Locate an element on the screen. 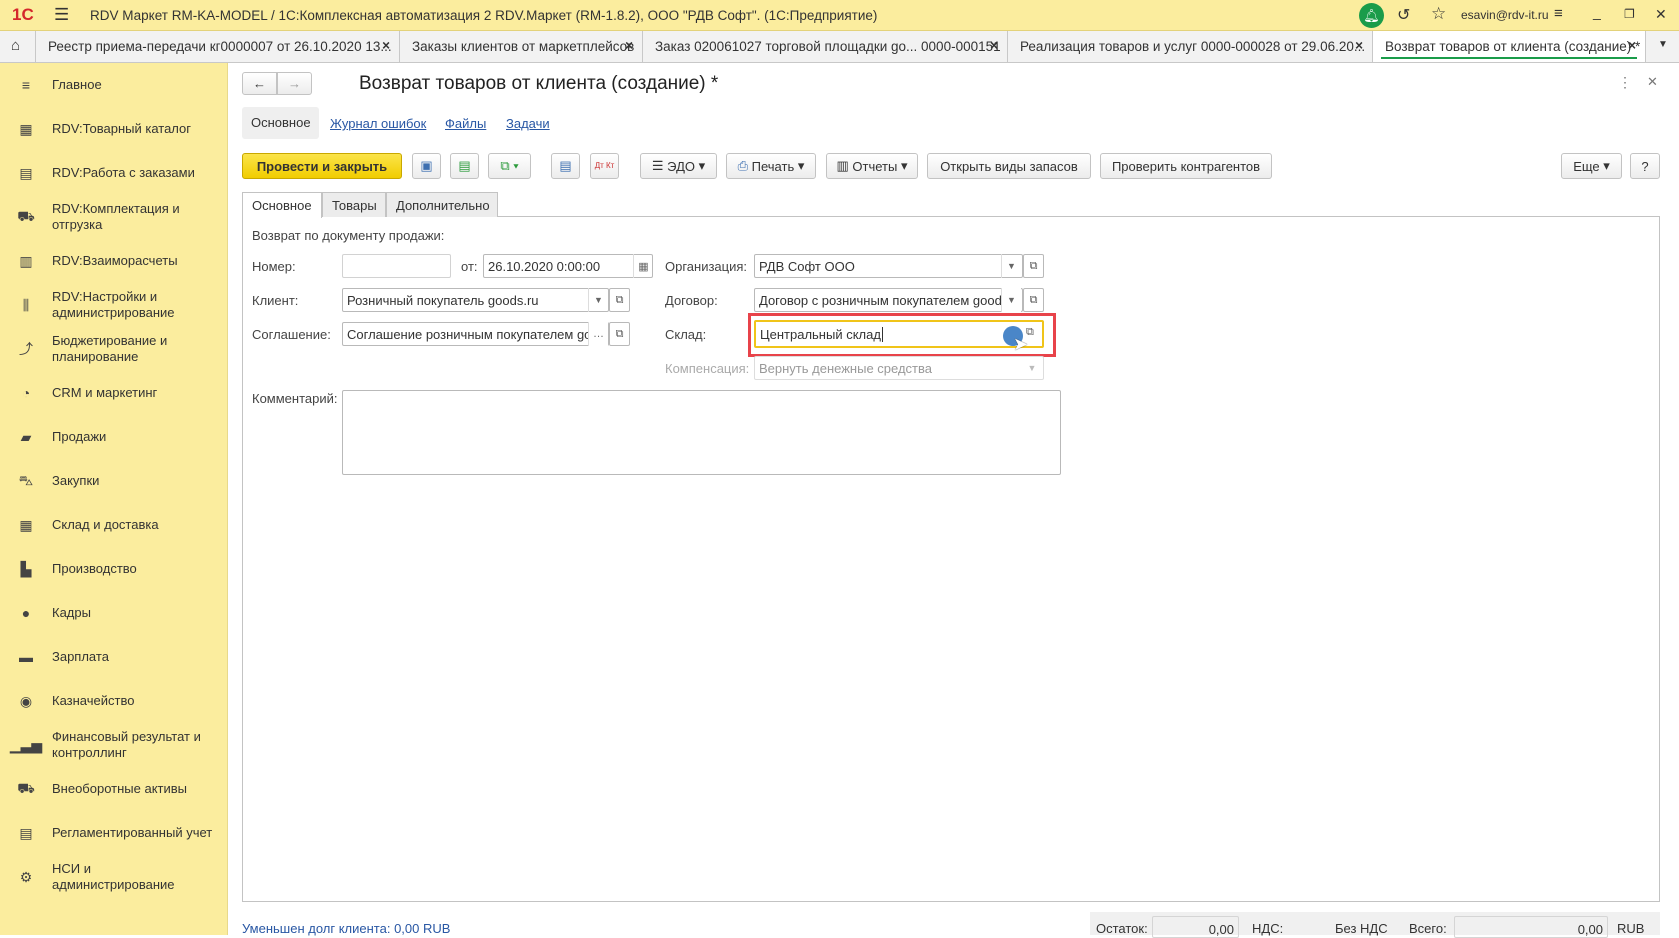 This screenshot has height=938, width=1679. sidebar-item: ▁▃▅ Финансовый результат и контроллинг is located at coordinates (114, 745).